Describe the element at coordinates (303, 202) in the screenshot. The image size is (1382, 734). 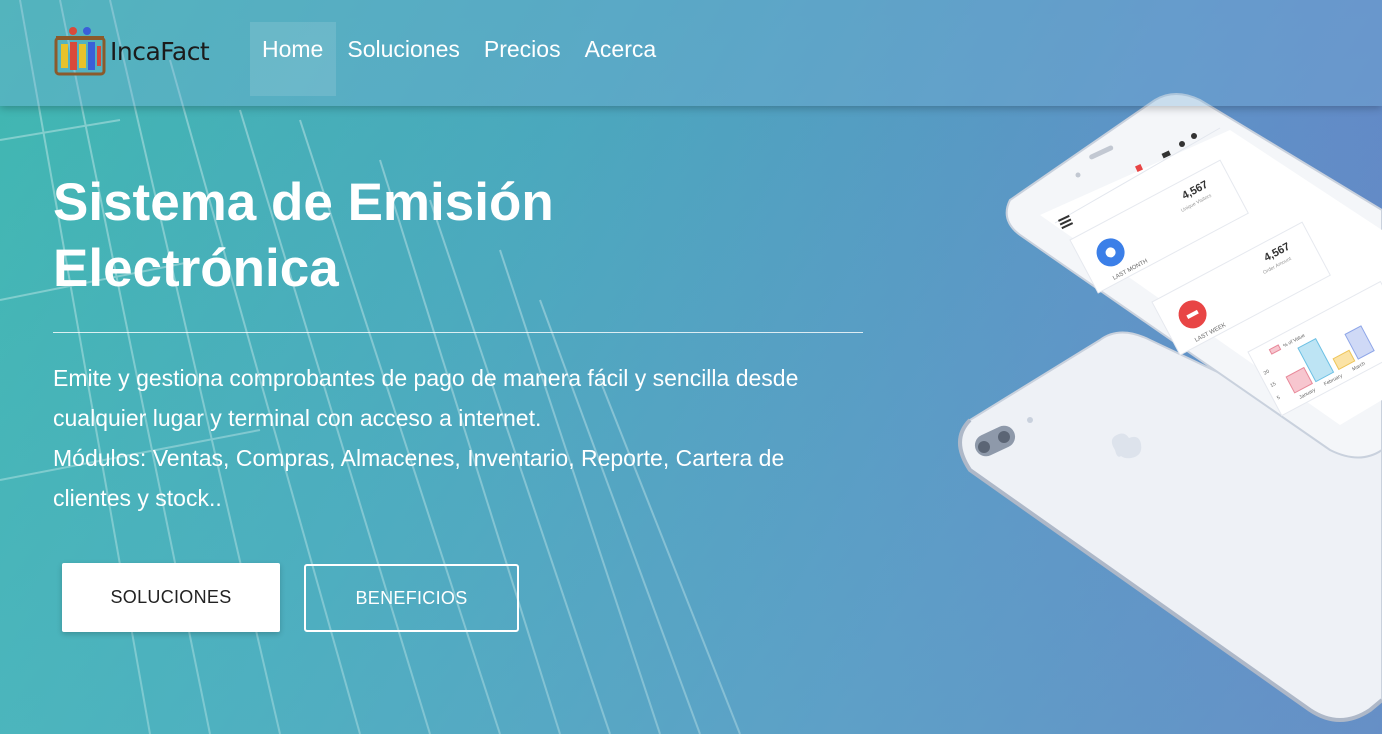
I see `hero-title-line-1: Sistema de Emisión` at that location.